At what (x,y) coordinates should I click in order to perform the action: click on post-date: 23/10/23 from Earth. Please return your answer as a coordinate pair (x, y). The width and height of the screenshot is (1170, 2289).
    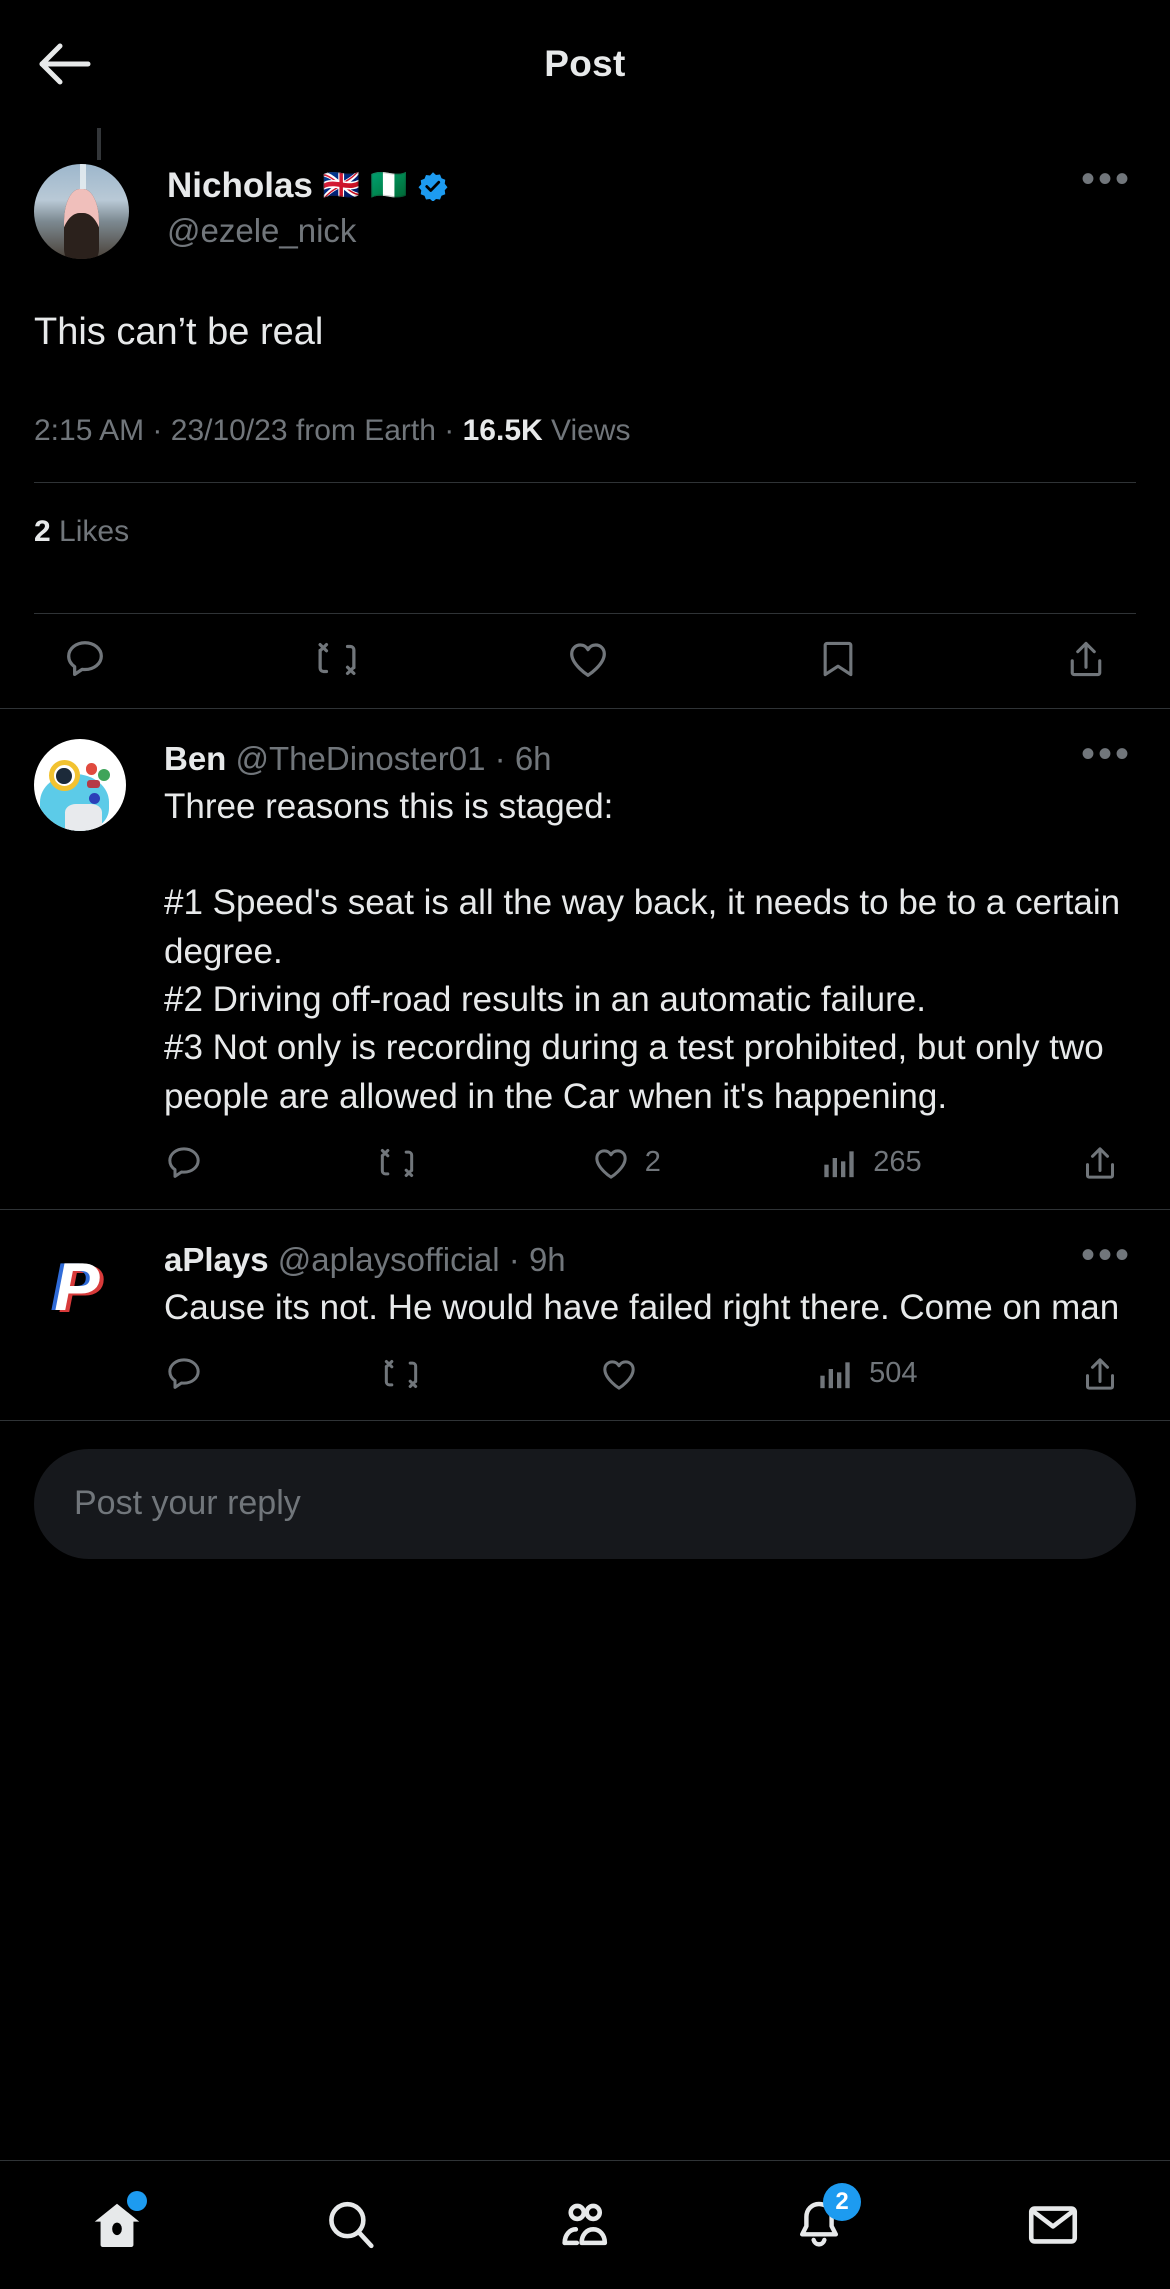
    Looking at the image, I should click on (303, 431).